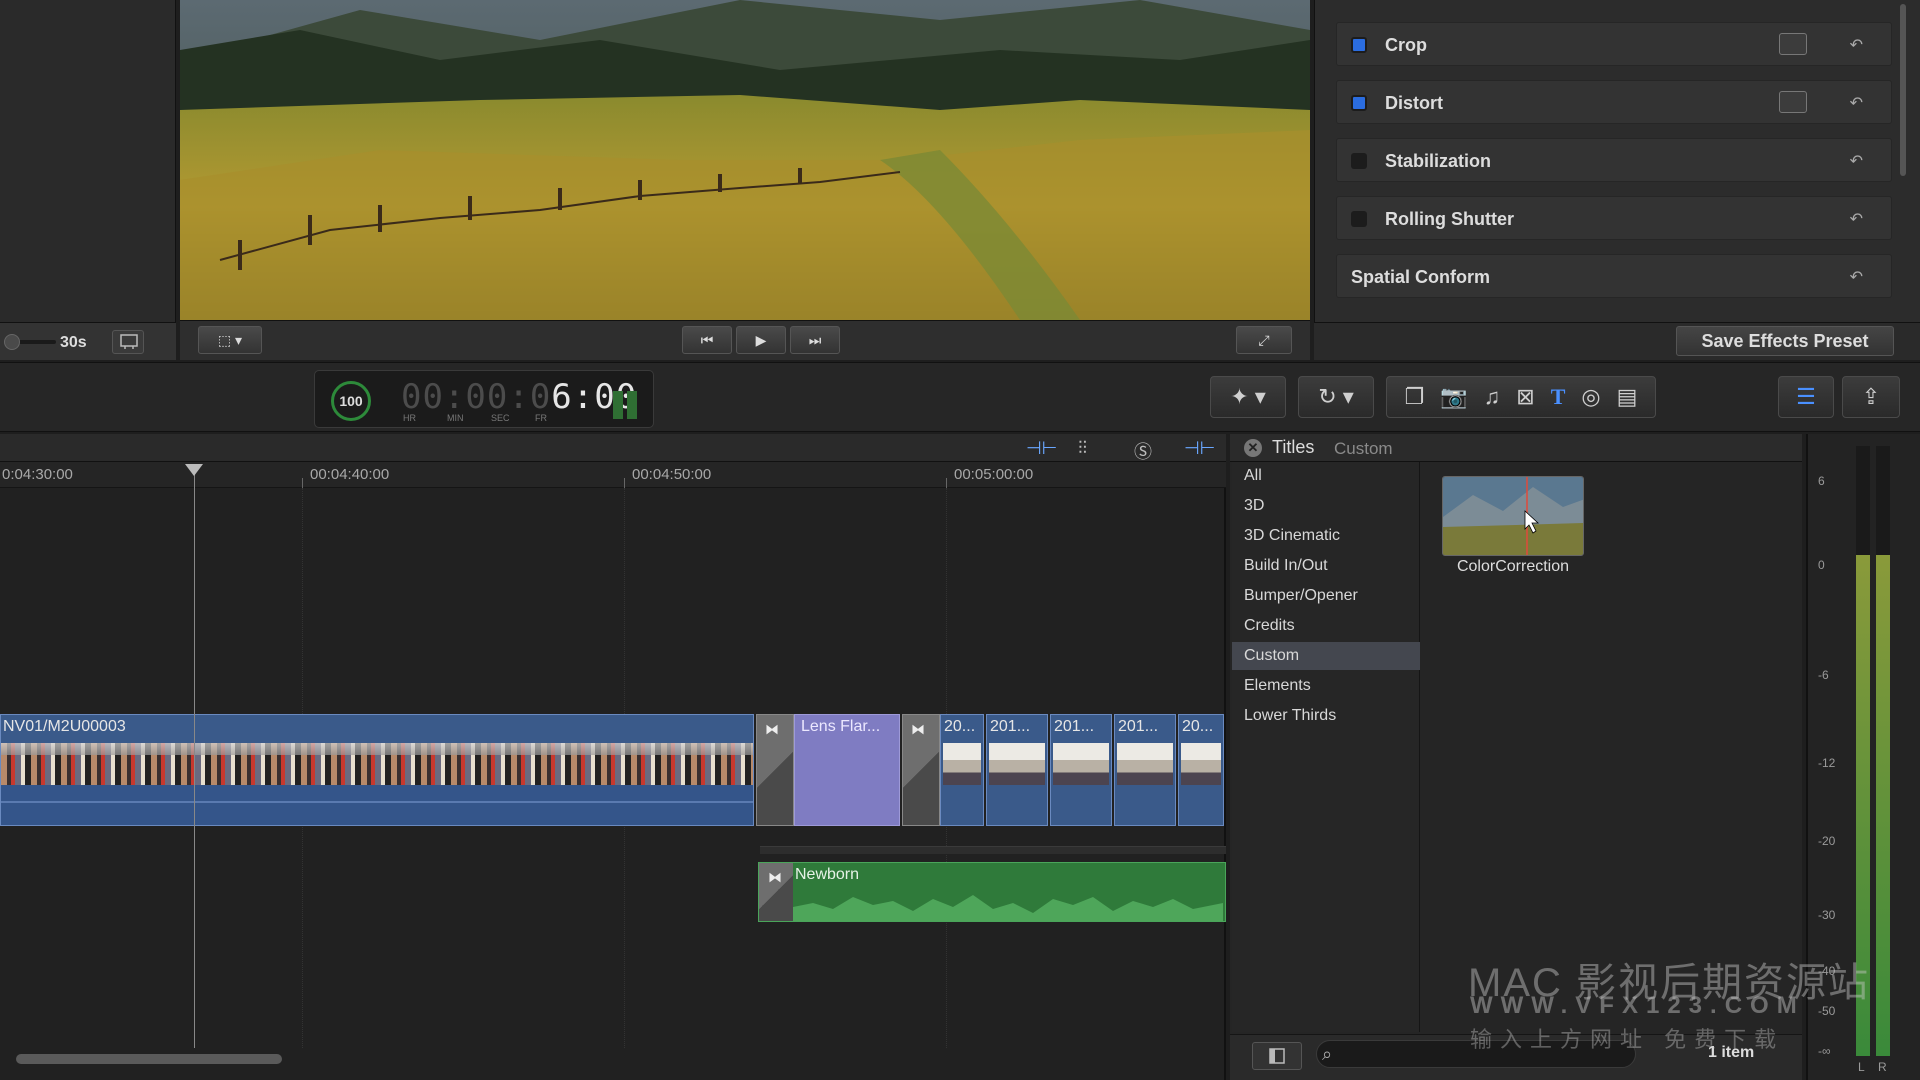 The width and height of the screenshot is (1920, 1080). What do you see at coordinates (1785, 341) in the screenshot?
I see `save-effects-preset-button: Save Effects Preset` at bounding box center [1785, 341].